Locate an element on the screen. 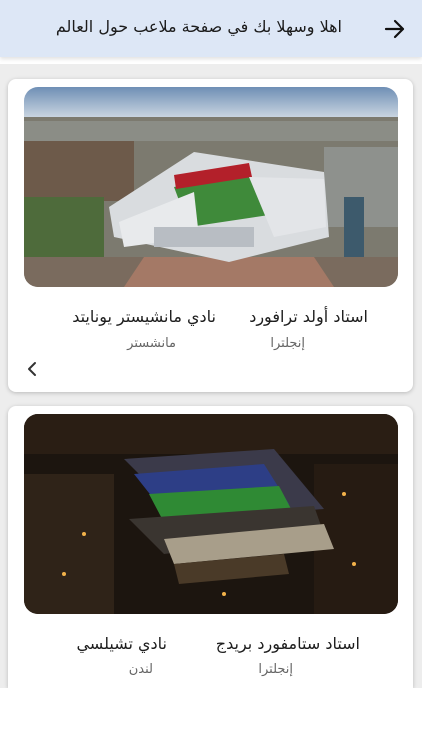  city-label: مانشستر is located at coordinates (151, 343).